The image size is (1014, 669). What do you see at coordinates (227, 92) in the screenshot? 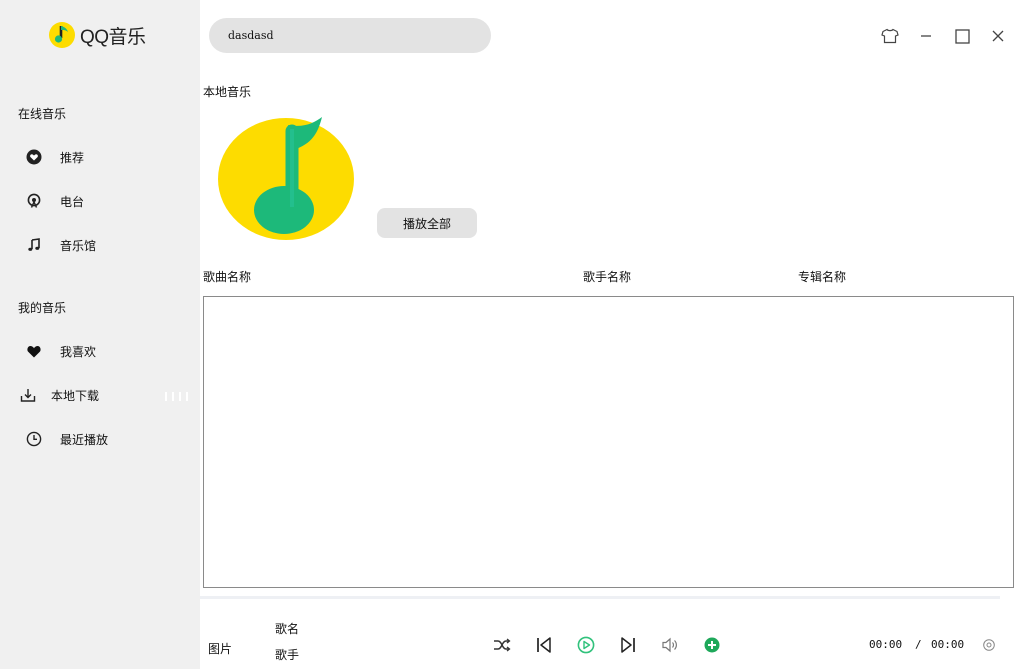
I see `local-music-title: 本地音乐` at bounding box center [227, 92].